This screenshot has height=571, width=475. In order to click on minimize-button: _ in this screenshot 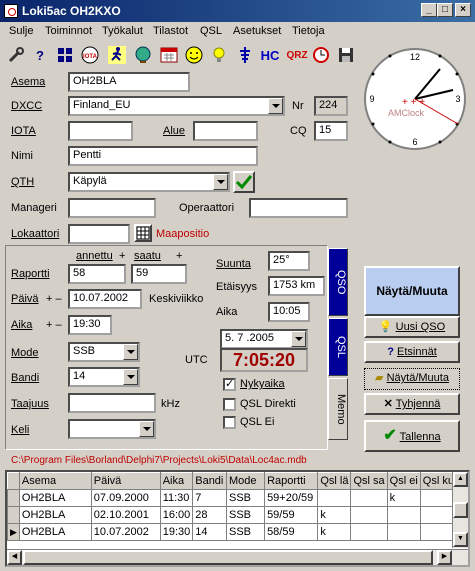, I will do `click(429, 10)`.